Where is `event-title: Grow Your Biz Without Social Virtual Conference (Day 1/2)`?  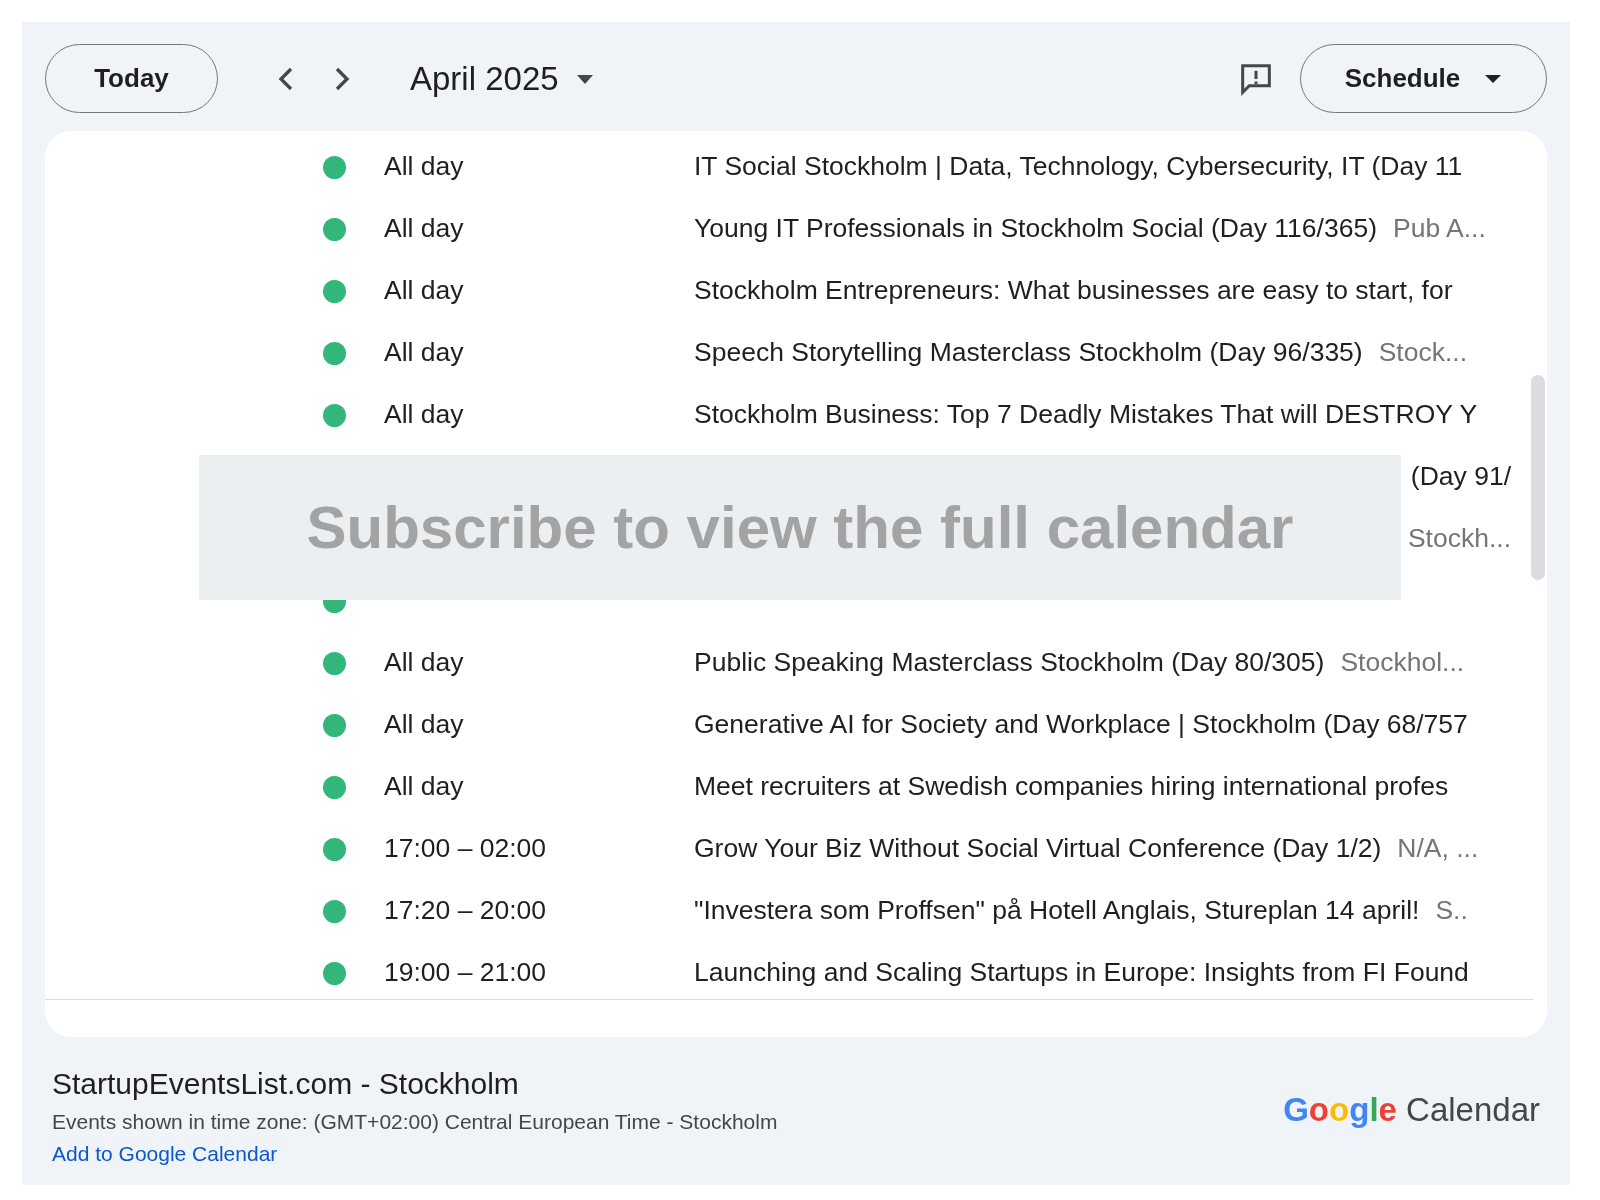 event-title: Grow Your Biz Without Social Virtual Conference (Day 1/2) is located at coordinates (1038, 849).